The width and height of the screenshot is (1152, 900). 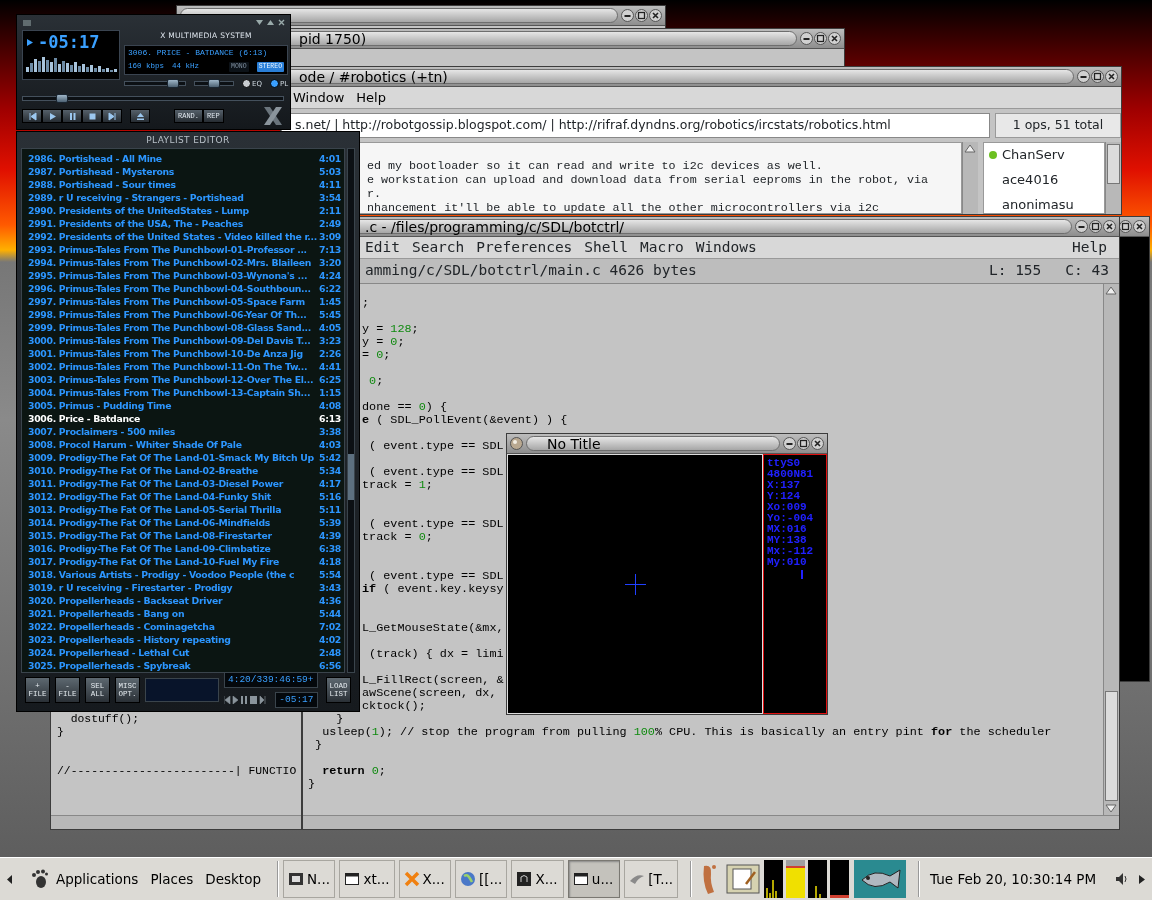 What do you see at coordinates (184, 379) in the screenshot?
I see `track-row: 3003. Primus-Tales From The Punchbowl-12-Over The El... 6:25` at bounding box center [184, 379].